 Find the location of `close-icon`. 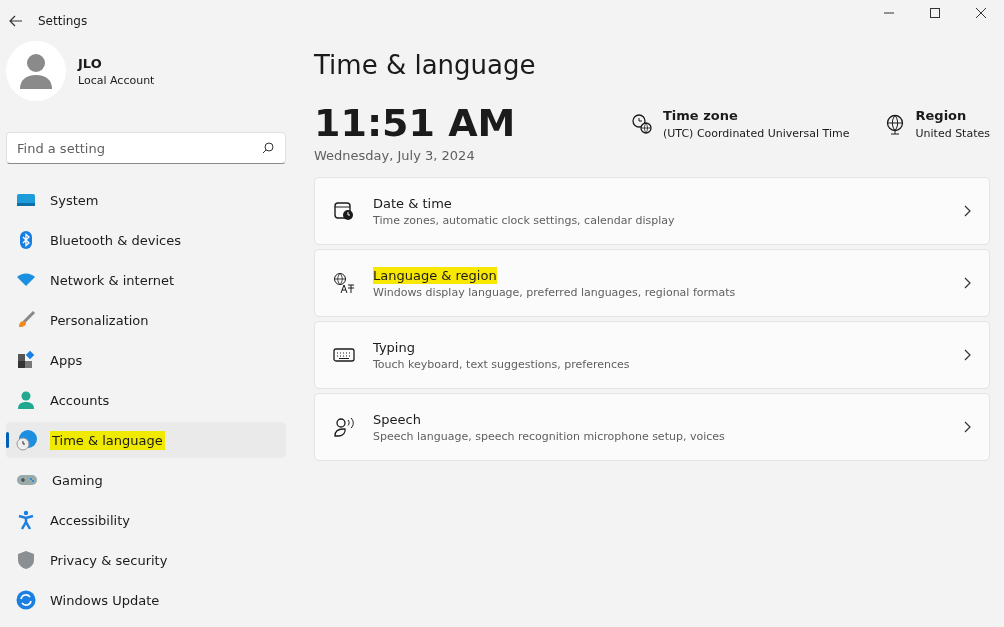

close-icon is located at coordinates (981, 13).